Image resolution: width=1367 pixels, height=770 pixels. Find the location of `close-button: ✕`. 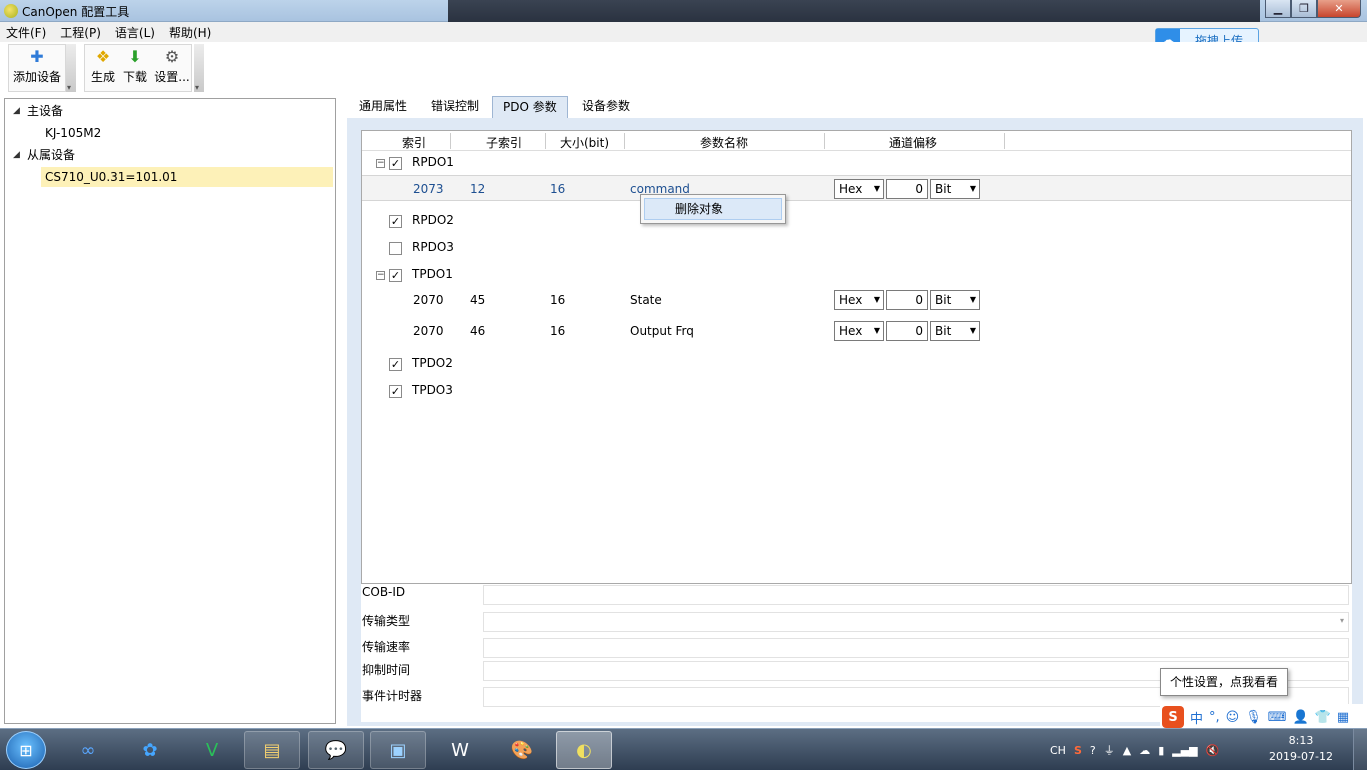

close-button: ✕ is located at coordinates (1339, 9).